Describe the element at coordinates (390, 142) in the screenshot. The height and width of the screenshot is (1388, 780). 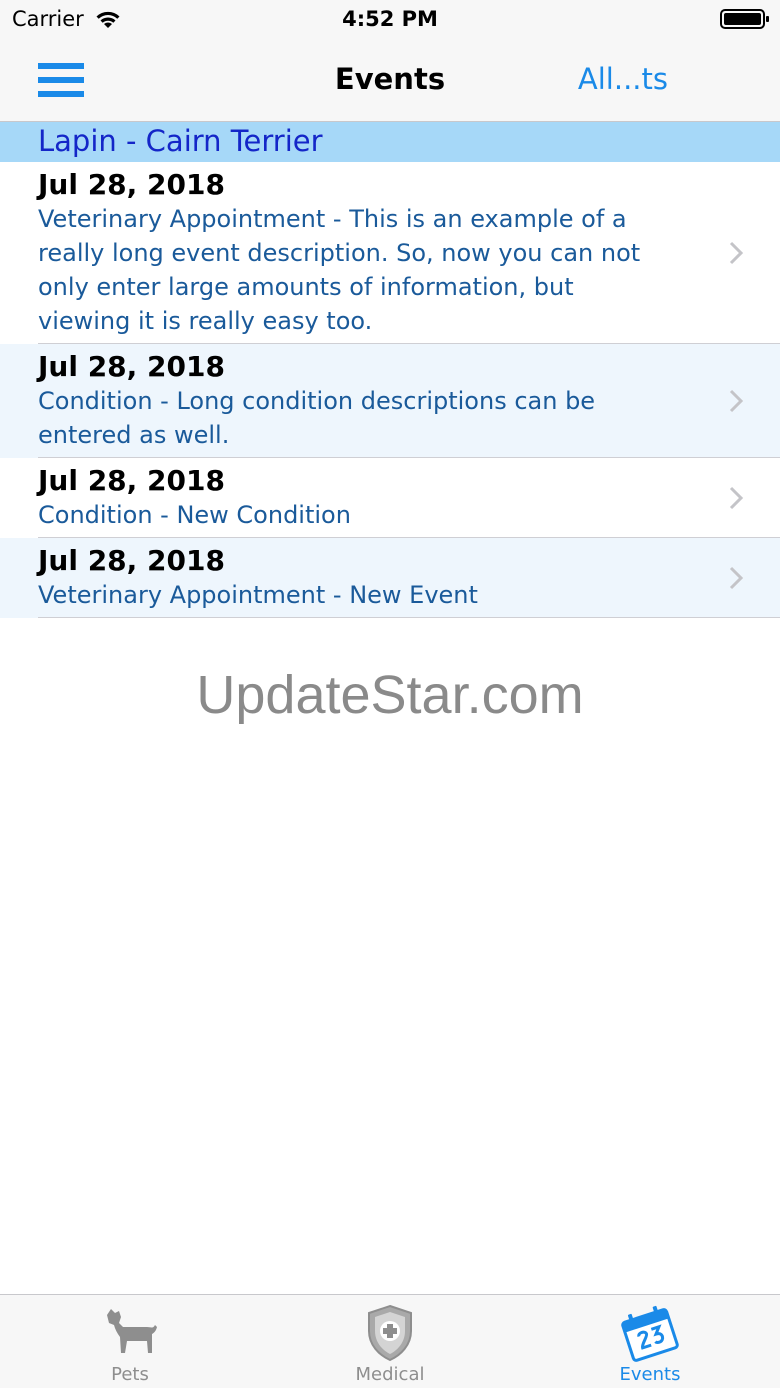
I see `pet-section-header: Lapin - Cairn Terrier` at that location.